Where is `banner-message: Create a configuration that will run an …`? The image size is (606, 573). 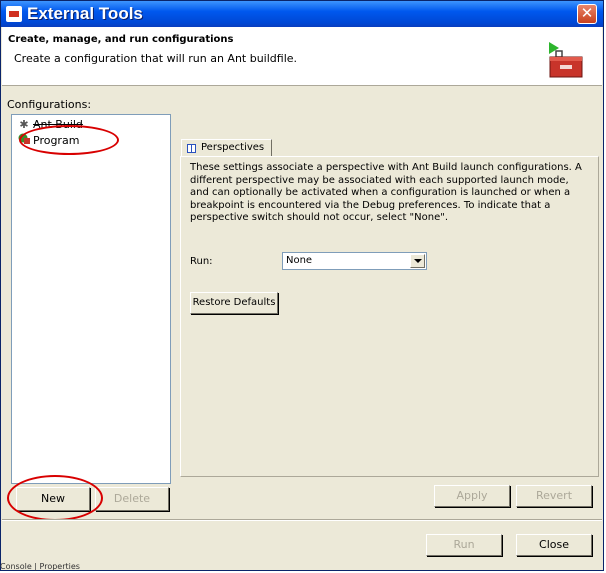
banner-message: Create a configuration that will run an … is located at coordinates (156, 58).